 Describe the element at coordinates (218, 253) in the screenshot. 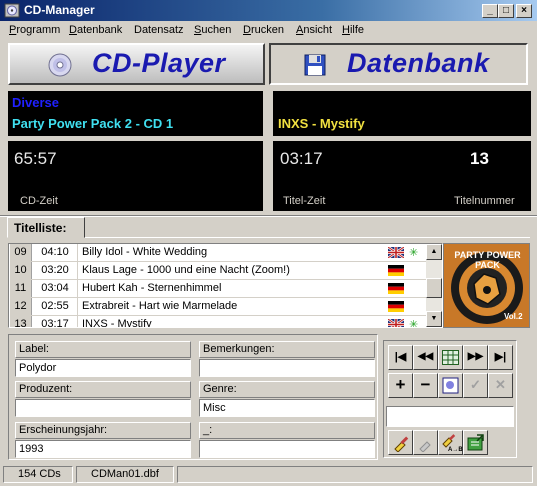

I see `table-row: 09 04:10 Billy Idol - White Wedding ✳` at that location.